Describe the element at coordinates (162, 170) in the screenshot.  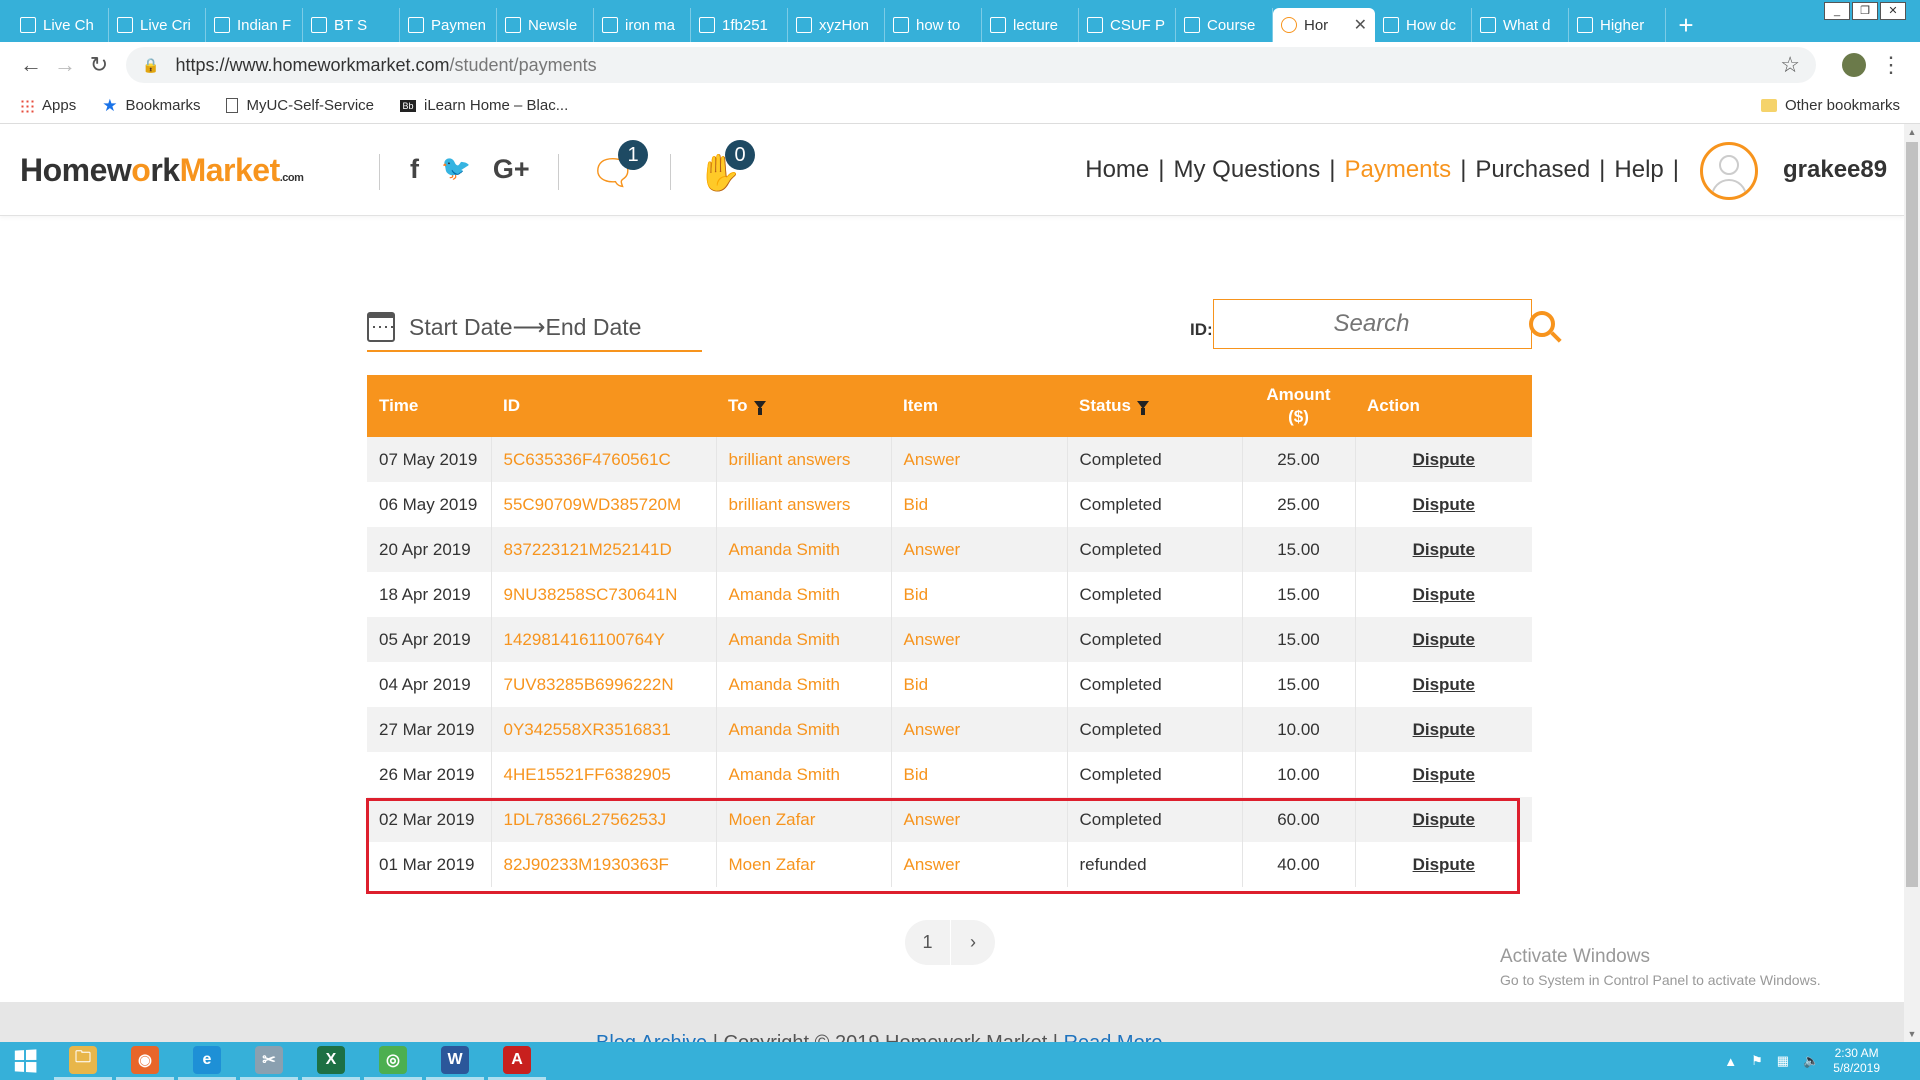
I see `site-logo: HomeworkMarket.com` at that location.